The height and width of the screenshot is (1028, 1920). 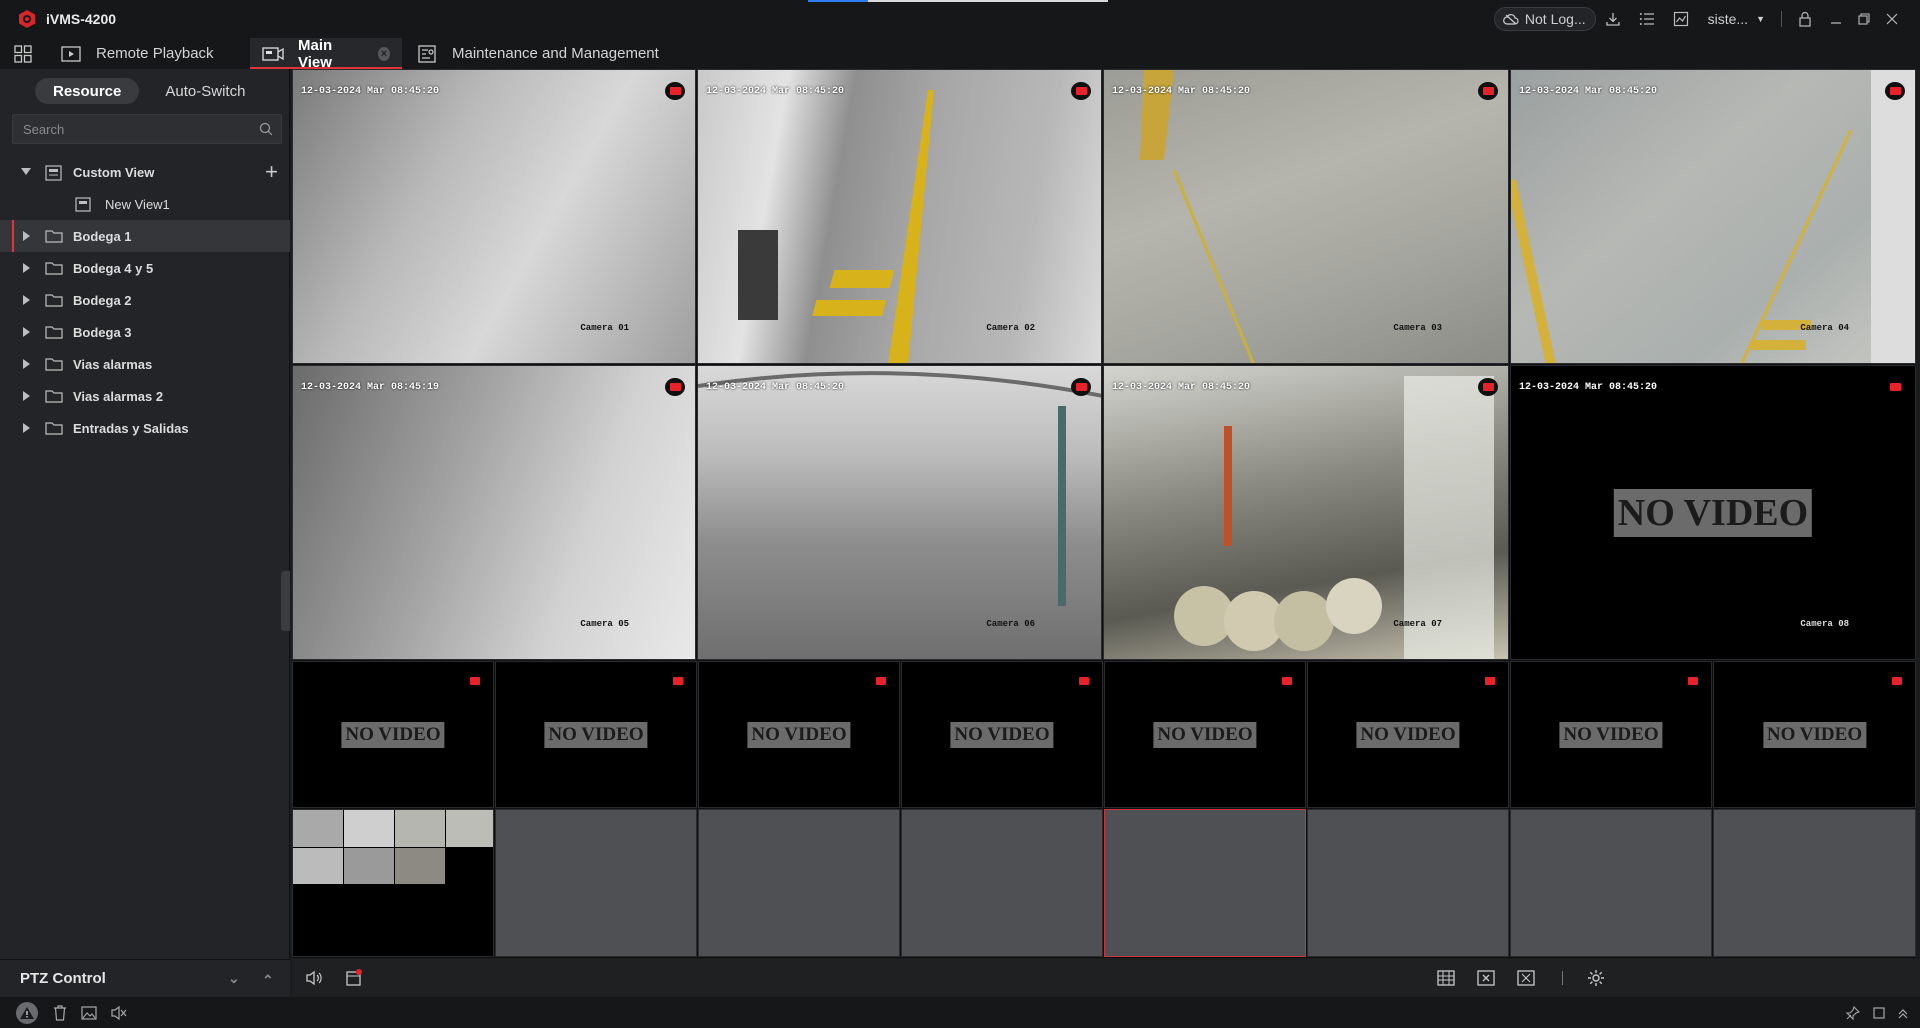 I want to click on maximize-panel-icon, so click(x=1879, y=1012).